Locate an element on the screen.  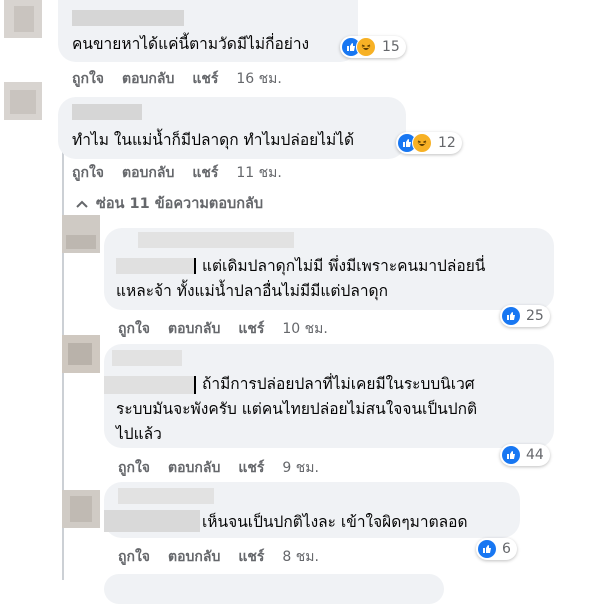
reply-actions: ถูกใจ ตอบกลับ แชร์ 9 ชม. is located at coordinates (227, 468).